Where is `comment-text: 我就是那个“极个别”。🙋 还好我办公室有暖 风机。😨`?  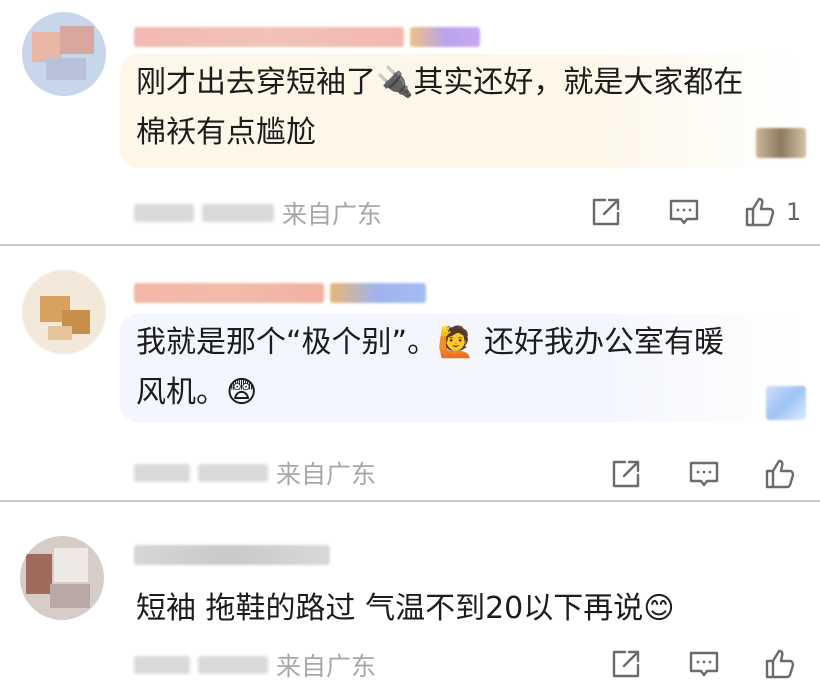 comment-text: 我就是那个“极个别”。🙋 还好我办公室有暖 风机。😨 is located at coordinates (430, 367).